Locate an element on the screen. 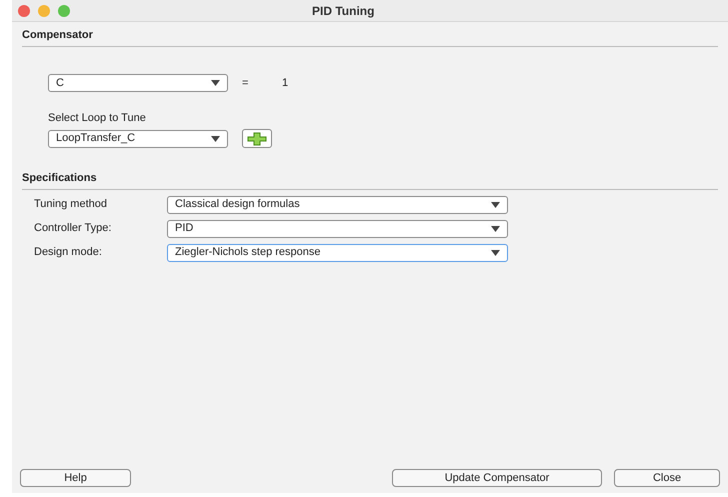 This screenshot has height=497, width=728. dropdown: LoopTransfer_C is located at coordinates (138, 139).